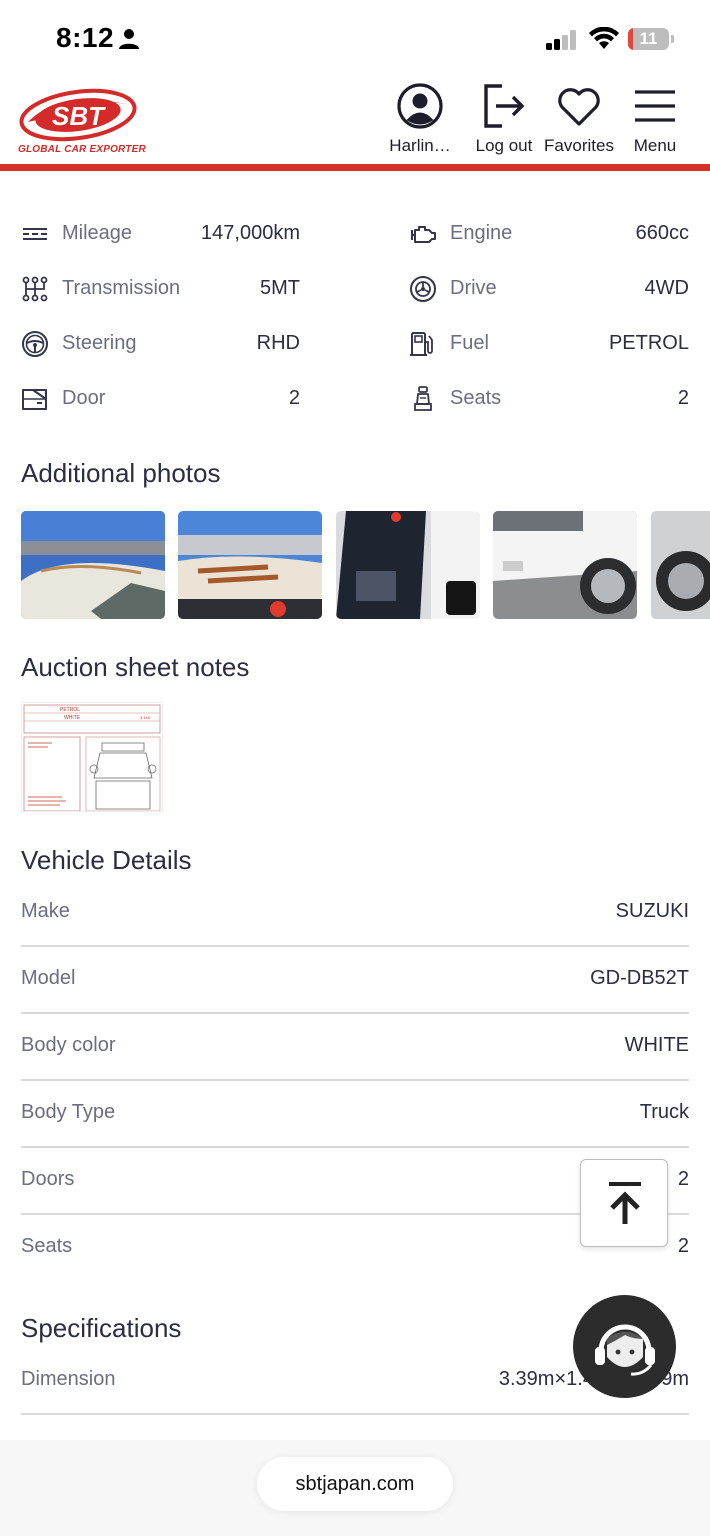 The width and height of the screenshot is (710, 1536). Describe the element at coordinates (355, 39) in the screenshot. I see `status-bar: 8:12 11` at that location.